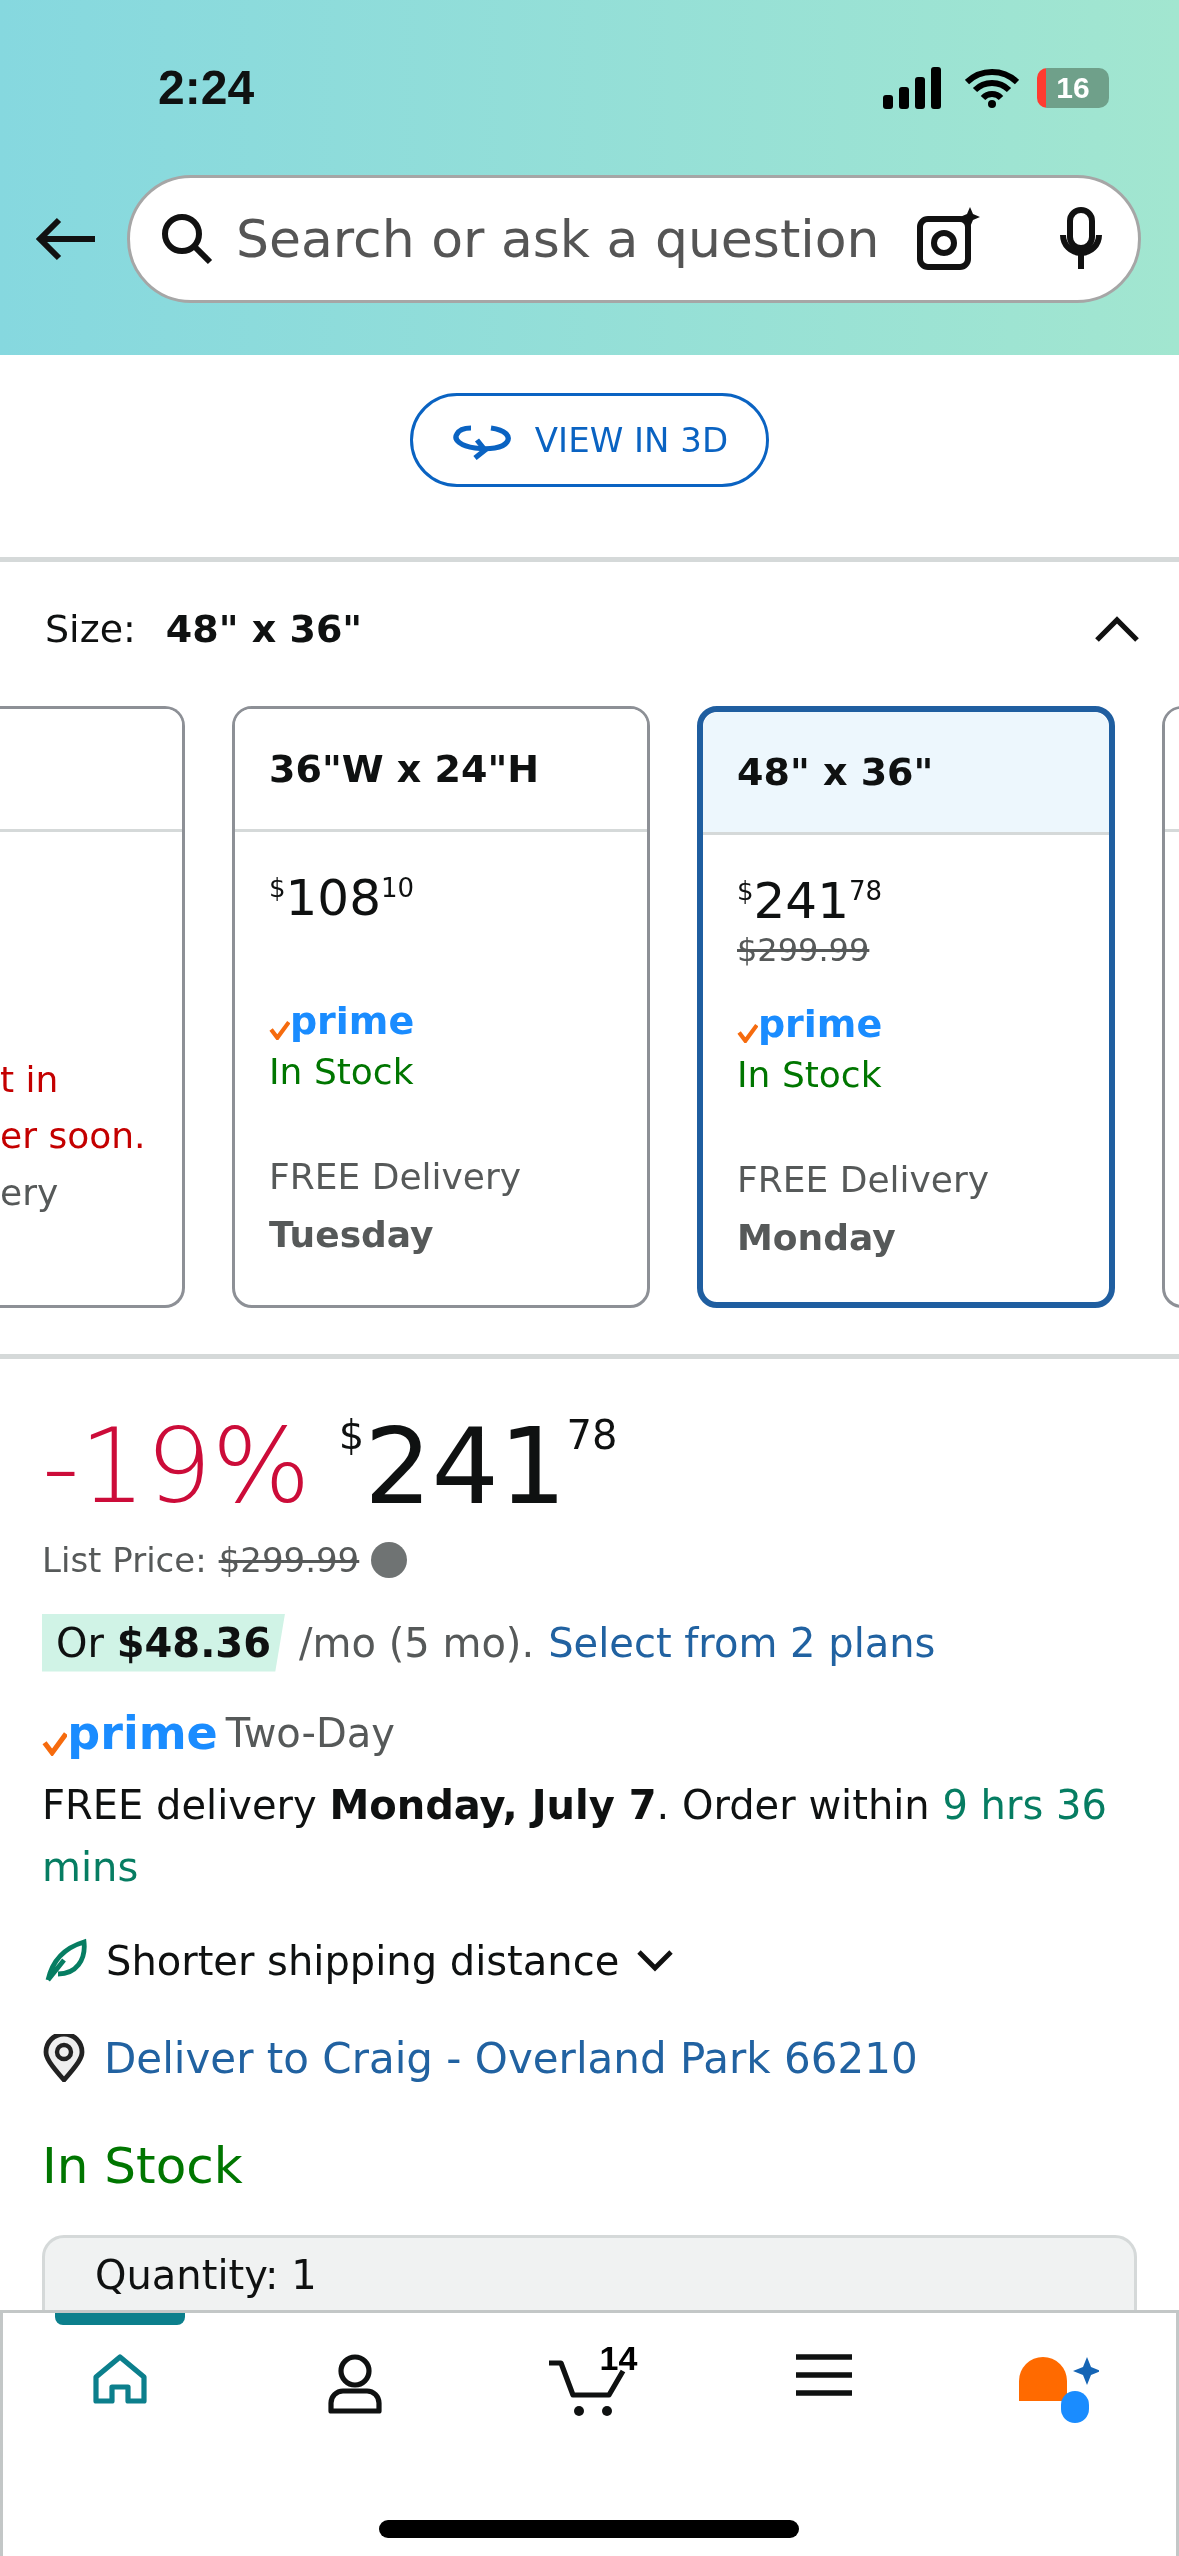 This screenshot has height=2556, width=1179. I want to click on camera-icon, so click(948, 239).